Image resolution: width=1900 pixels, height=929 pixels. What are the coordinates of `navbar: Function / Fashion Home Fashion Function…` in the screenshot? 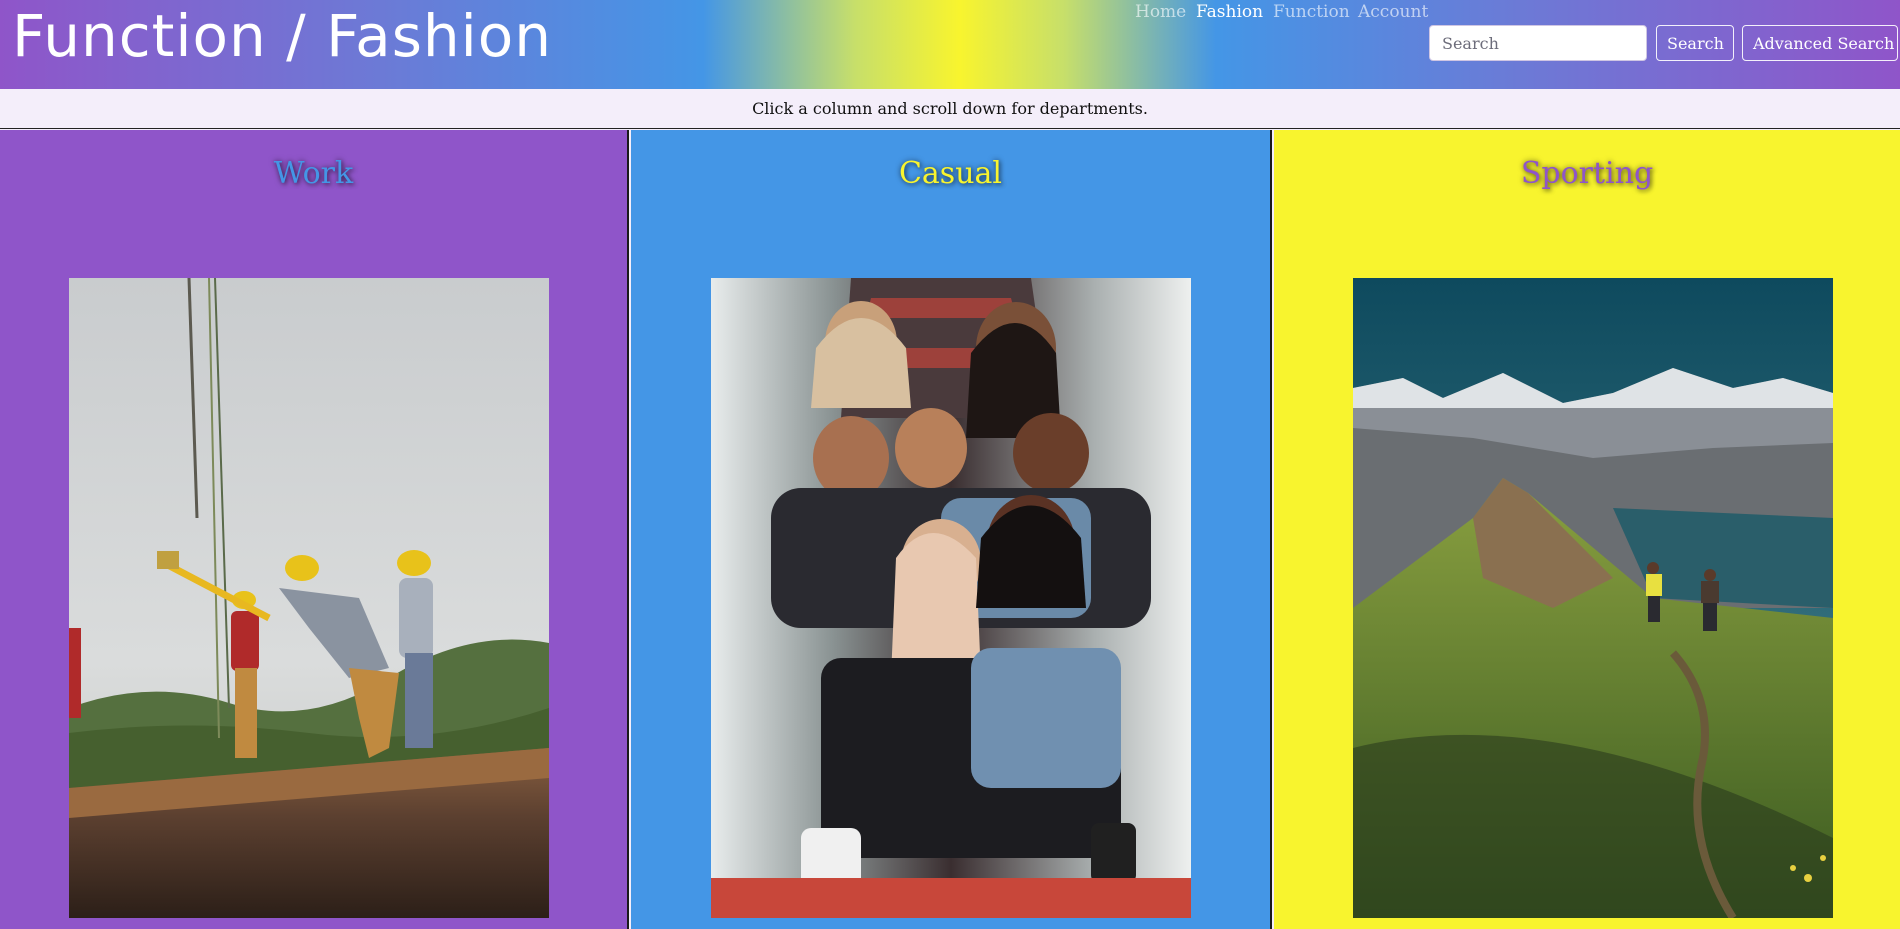 It's located at (950, 44).